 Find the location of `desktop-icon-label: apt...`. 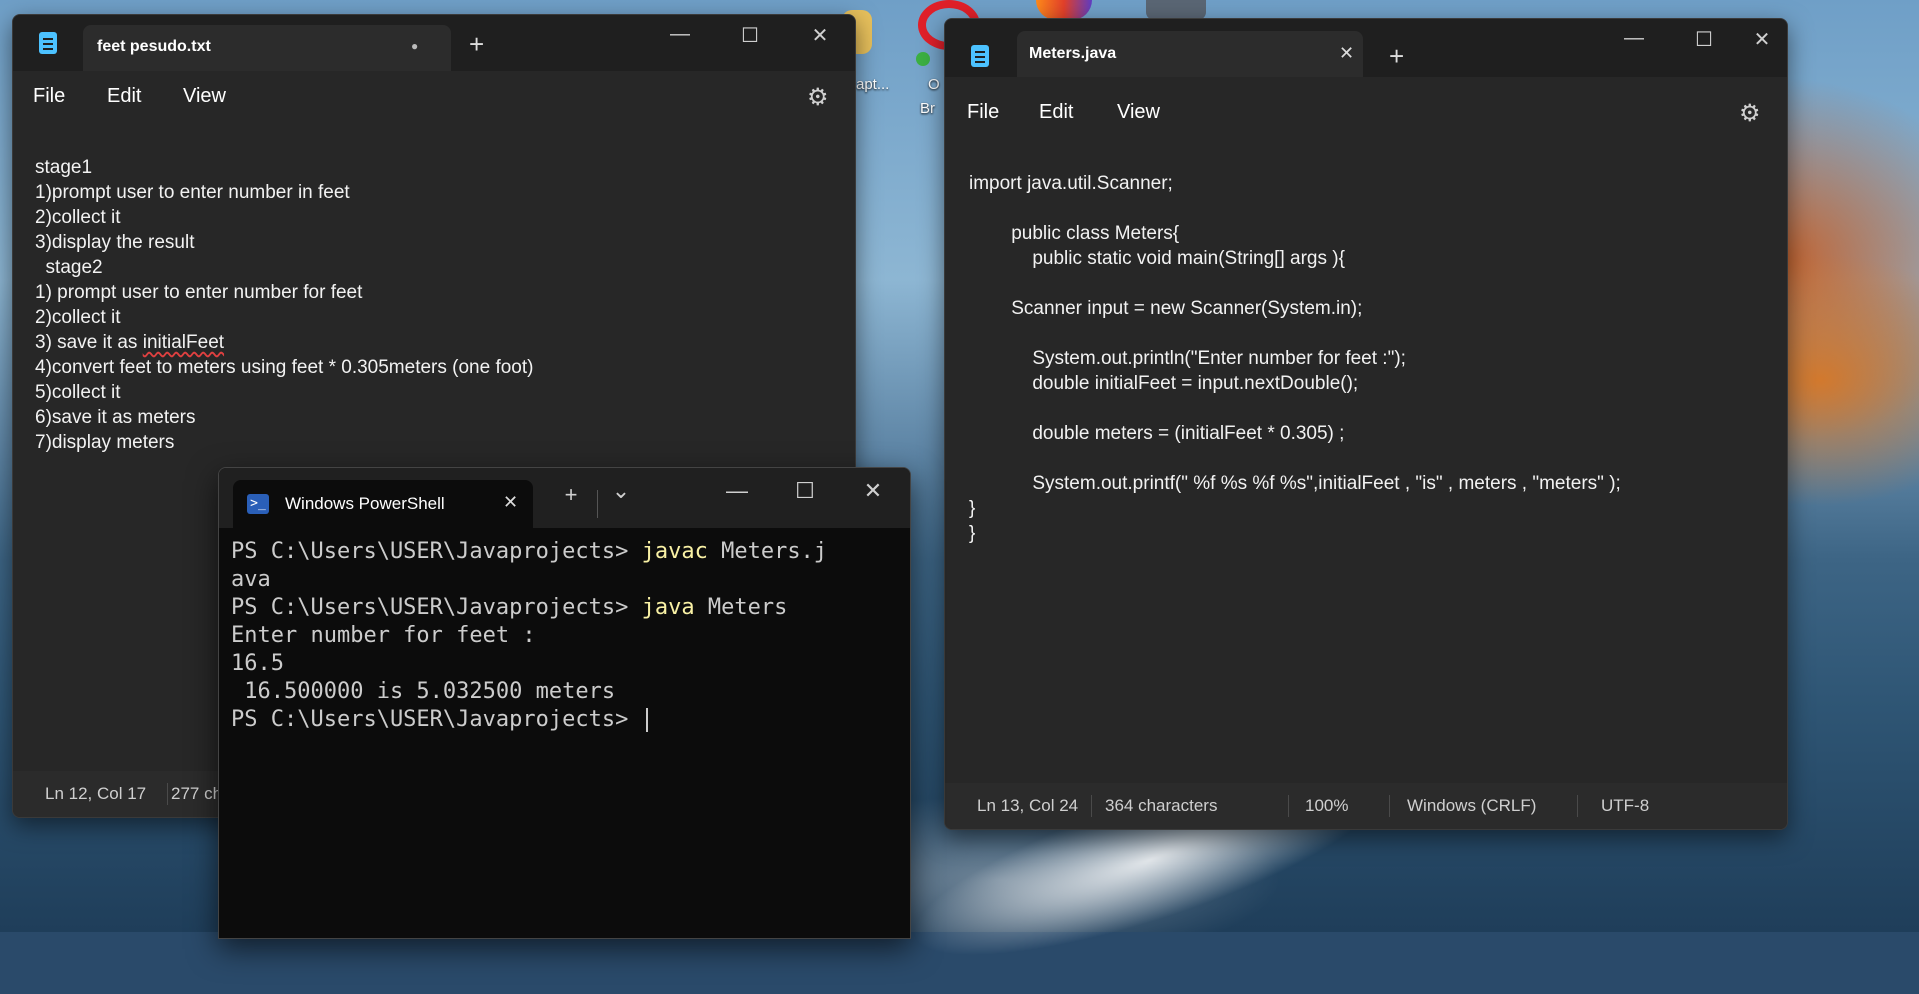

desktop-icon-label: apt... is located at coordinates (872, 84).